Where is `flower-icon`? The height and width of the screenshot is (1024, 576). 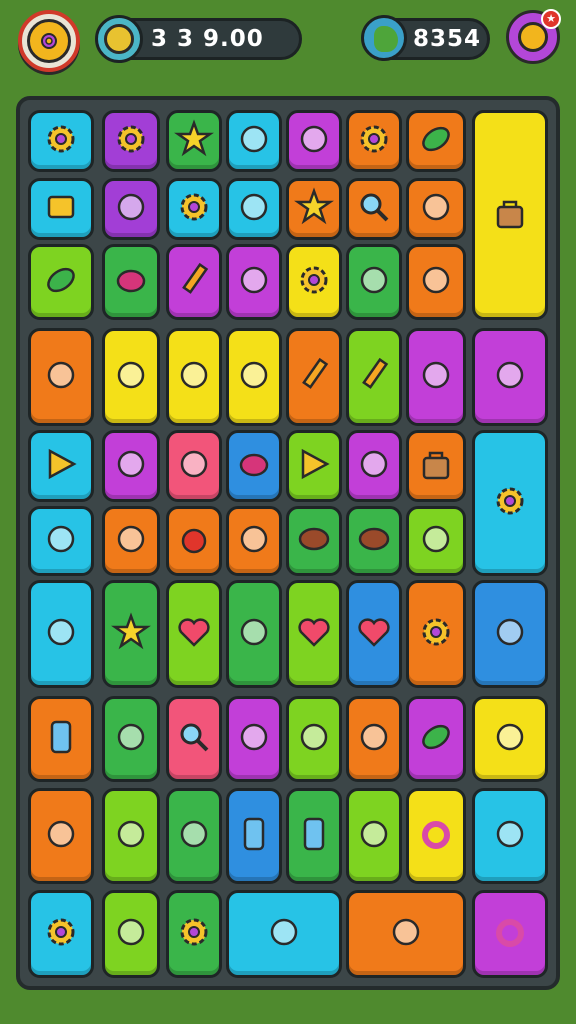 flower-icon is located at coordinates (374, 282).